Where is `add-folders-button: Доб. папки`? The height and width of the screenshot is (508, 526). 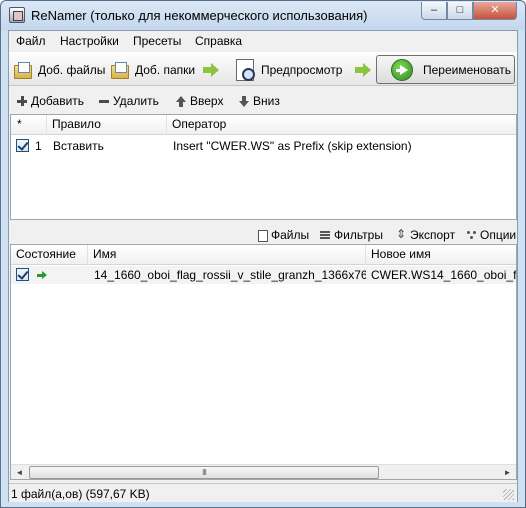 add-folders-button: Доб. папки is located at coordinates (152, 70).